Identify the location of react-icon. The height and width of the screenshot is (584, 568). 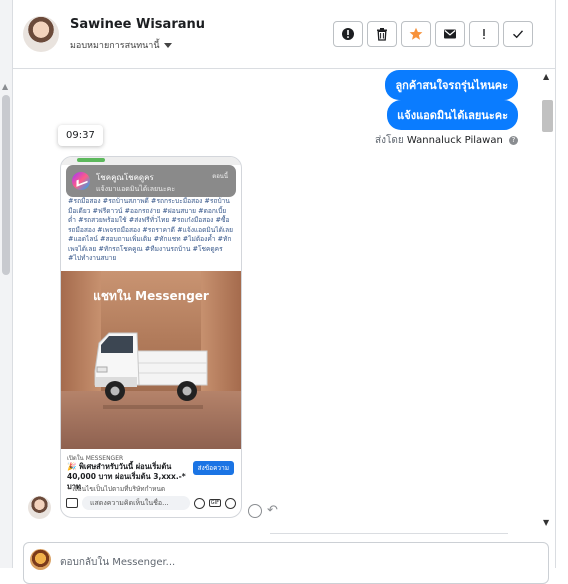
(255, 511).